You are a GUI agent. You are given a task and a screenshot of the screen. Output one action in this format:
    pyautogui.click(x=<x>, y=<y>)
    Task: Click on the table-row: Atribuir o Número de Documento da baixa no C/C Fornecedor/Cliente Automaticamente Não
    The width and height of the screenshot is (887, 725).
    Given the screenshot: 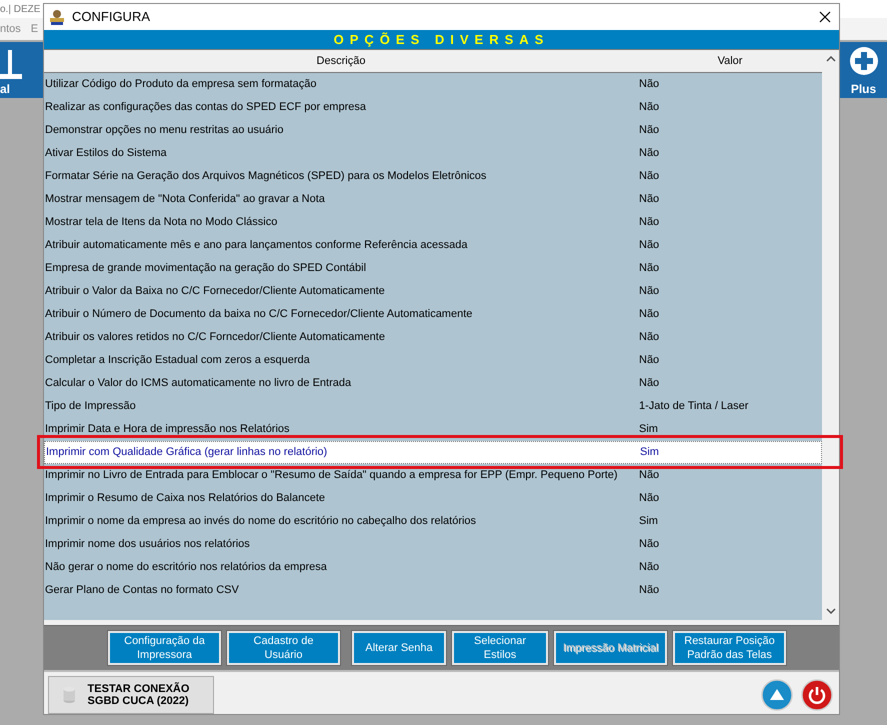 What is the action you would take?
    pyautogui.click(x=433, y=314)
    